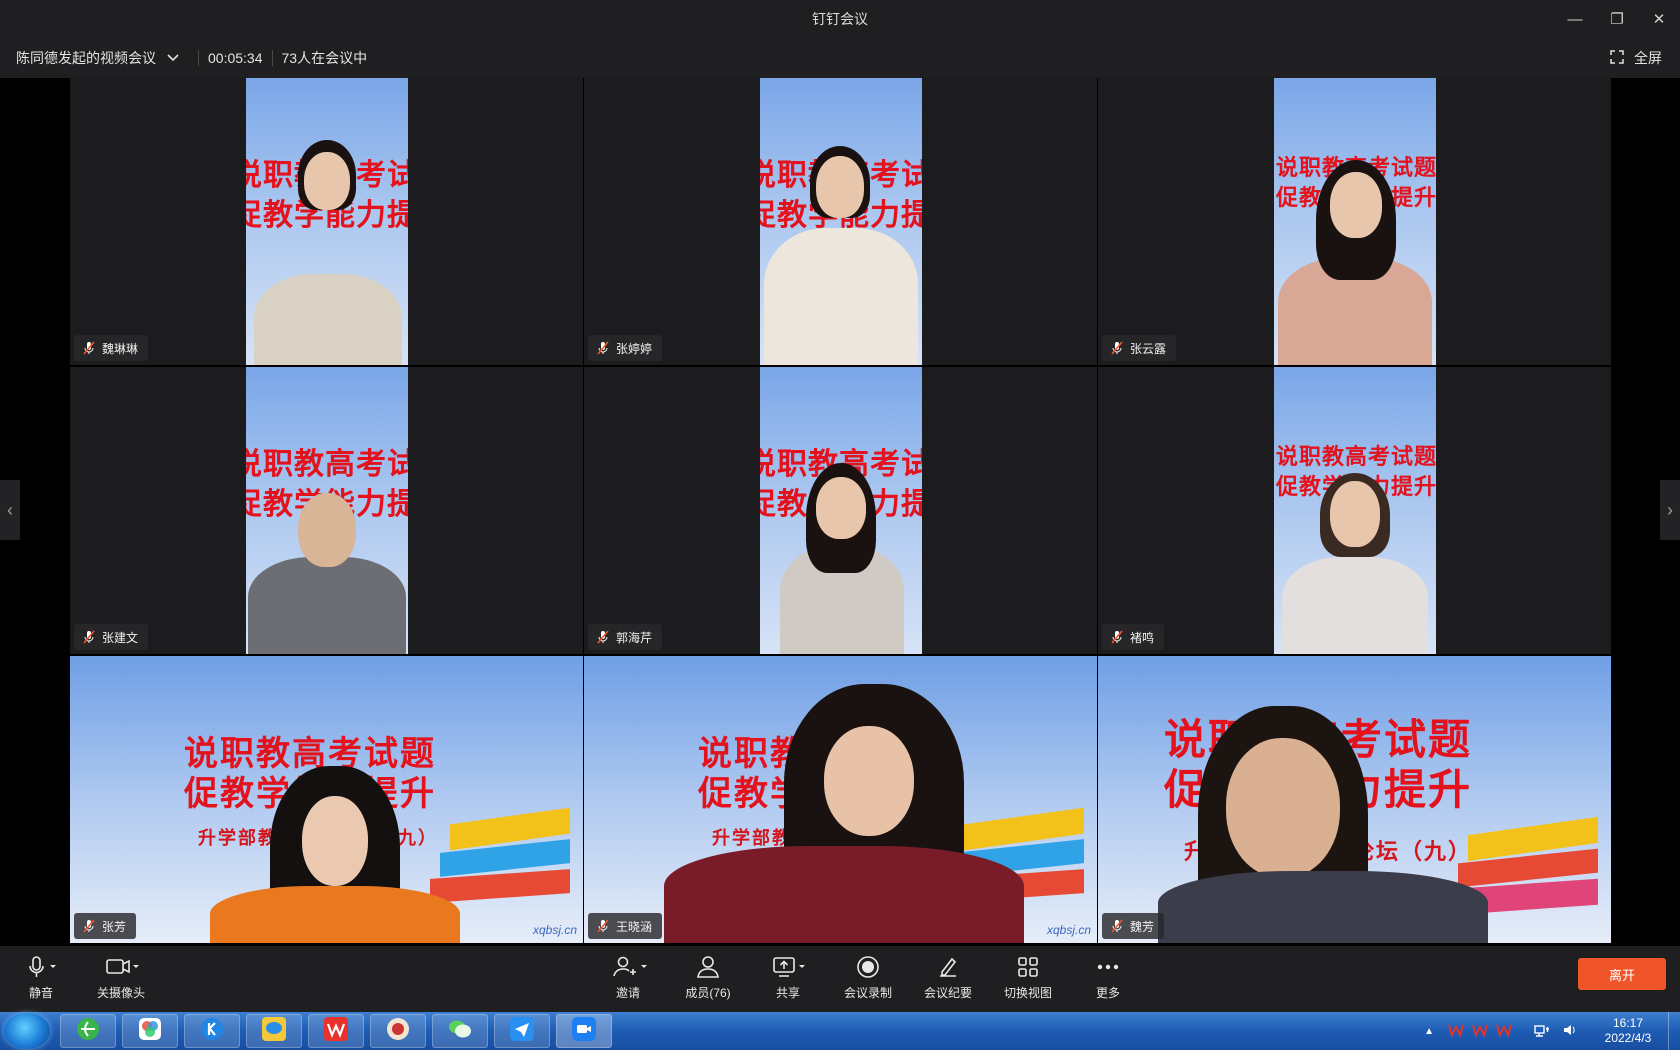  Describe the element at coordinates (86, 58) in the screenshot. I see `meeting-name: 陈同德发起的视频会议` at that location.